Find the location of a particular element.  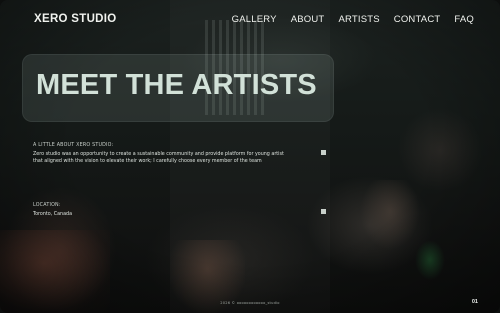

hero-title: MEET THE ARTISTS is located at coordinates (176, 85).